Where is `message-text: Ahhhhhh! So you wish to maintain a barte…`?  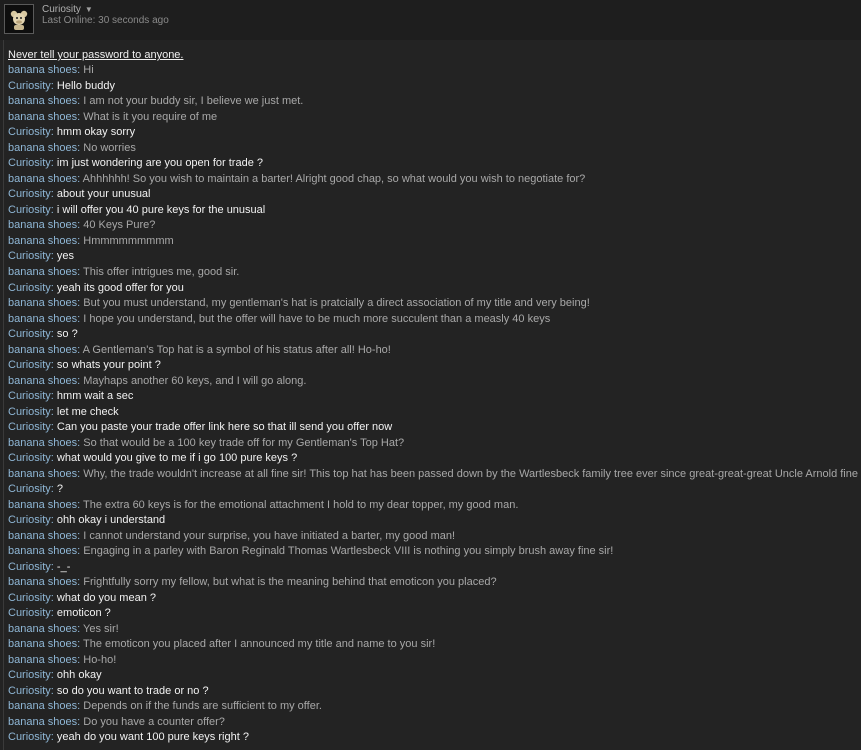 message-text: Ahhhhhh! So you wish to maintain a barte… is located at coordinates (334, 178).